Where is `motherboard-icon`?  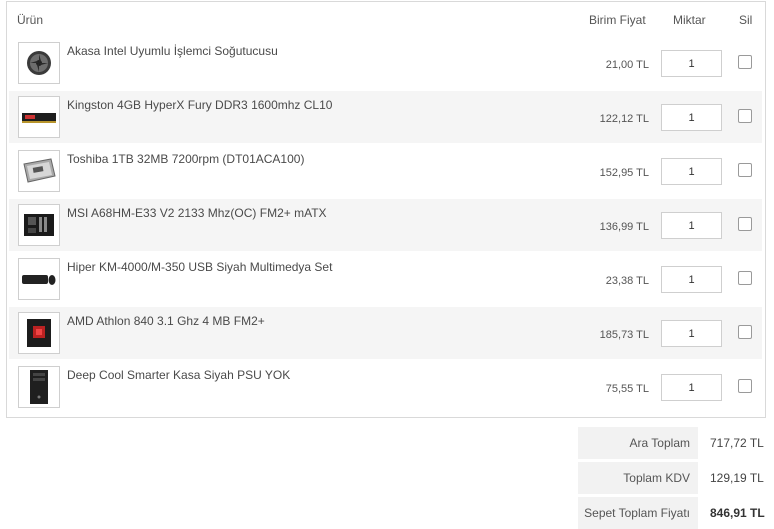 motherboard-icon is located at coordinates (39, 225).